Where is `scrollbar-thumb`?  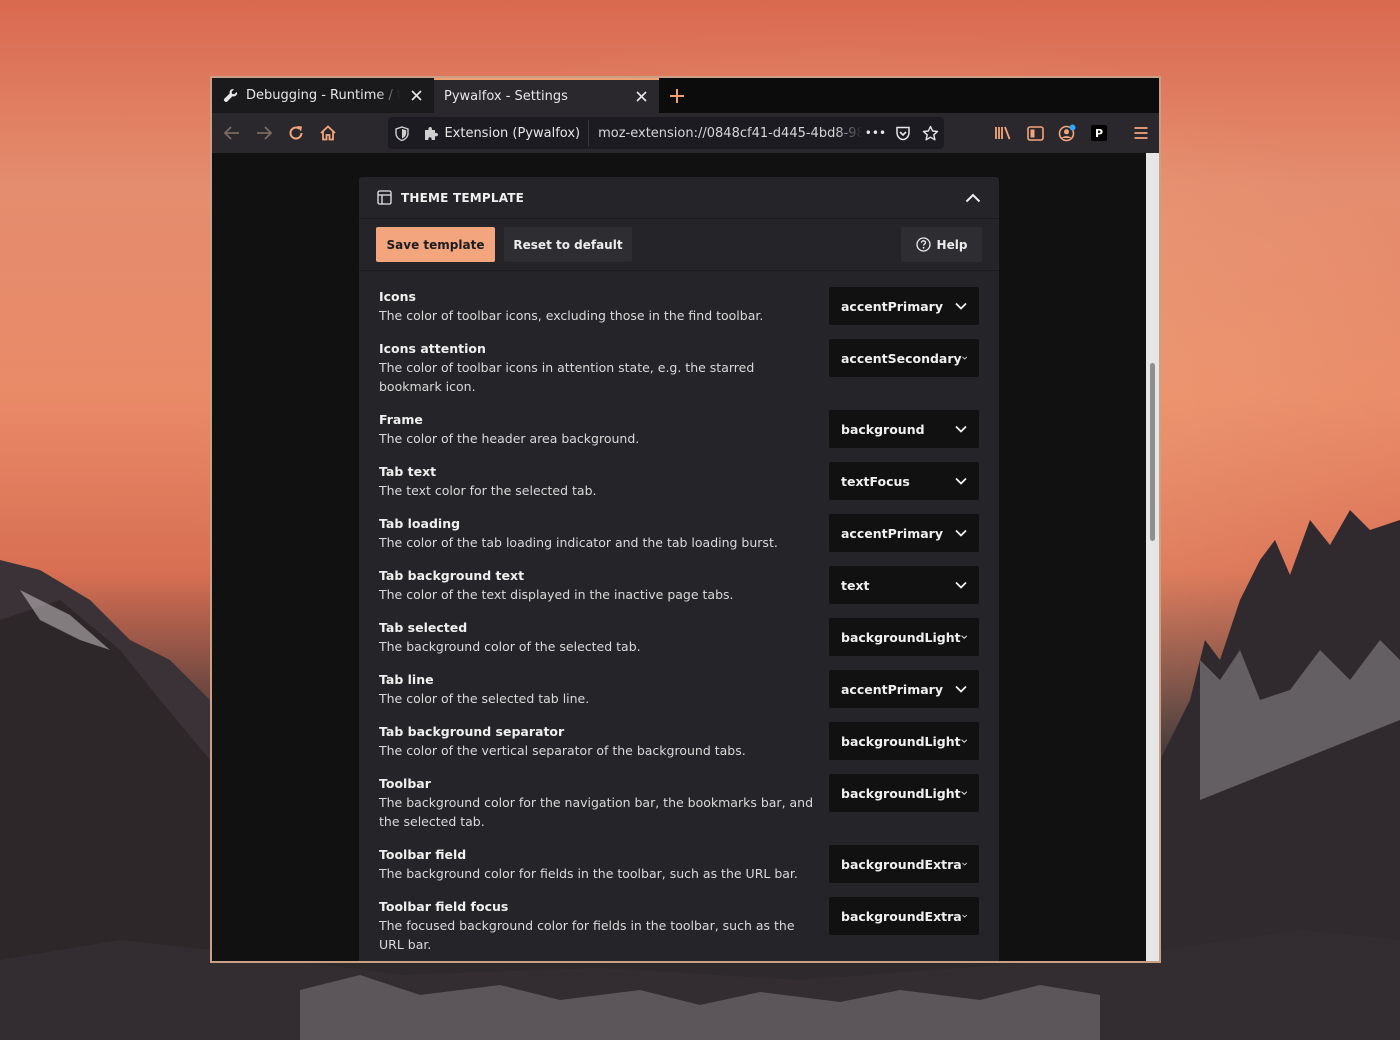 scrollbar-thumb is located at coordinates (1152, 452).